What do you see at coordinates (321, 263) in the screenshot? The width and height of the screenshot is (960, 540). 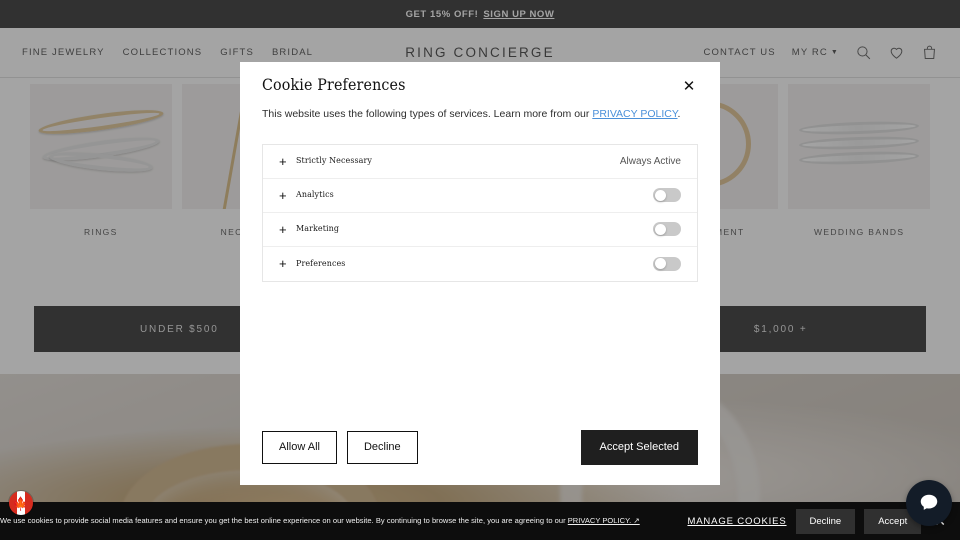 I see `service-name: Preferences` at bounding box center [321, 263].